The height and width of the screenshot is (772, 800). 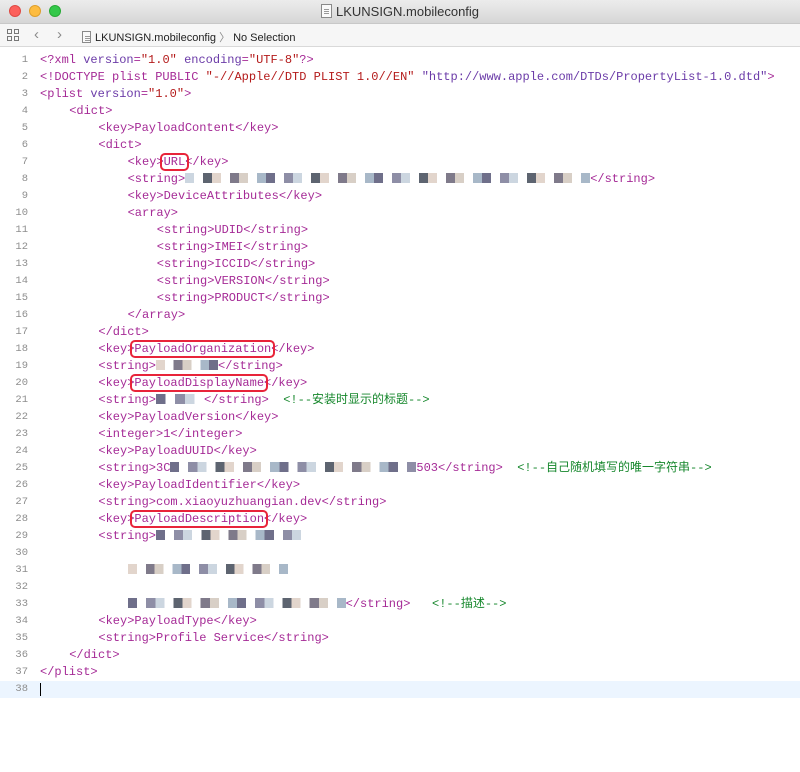 I want to click on code-line: 13 <string>ICCID</string>, so click(x=400, y=264).